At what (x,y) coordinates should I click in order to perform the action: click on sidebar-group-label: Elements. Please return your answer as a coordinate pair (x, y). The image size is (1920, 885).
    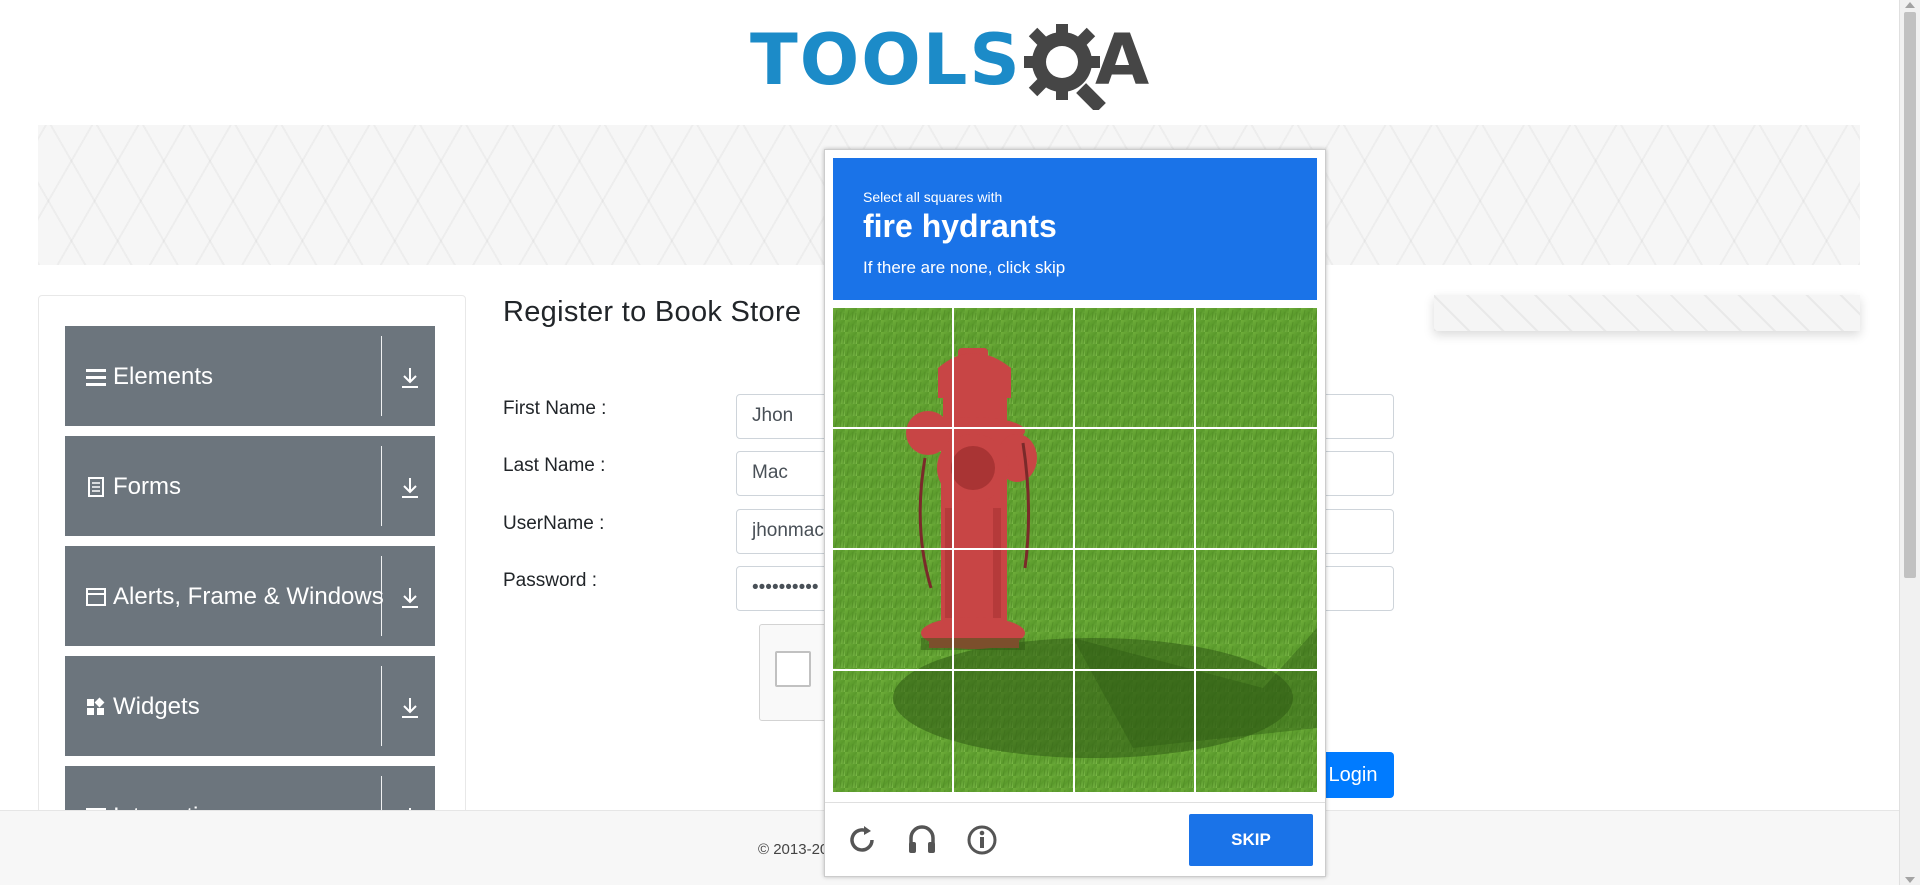
    Looking at the image, I should click on (163, 376).